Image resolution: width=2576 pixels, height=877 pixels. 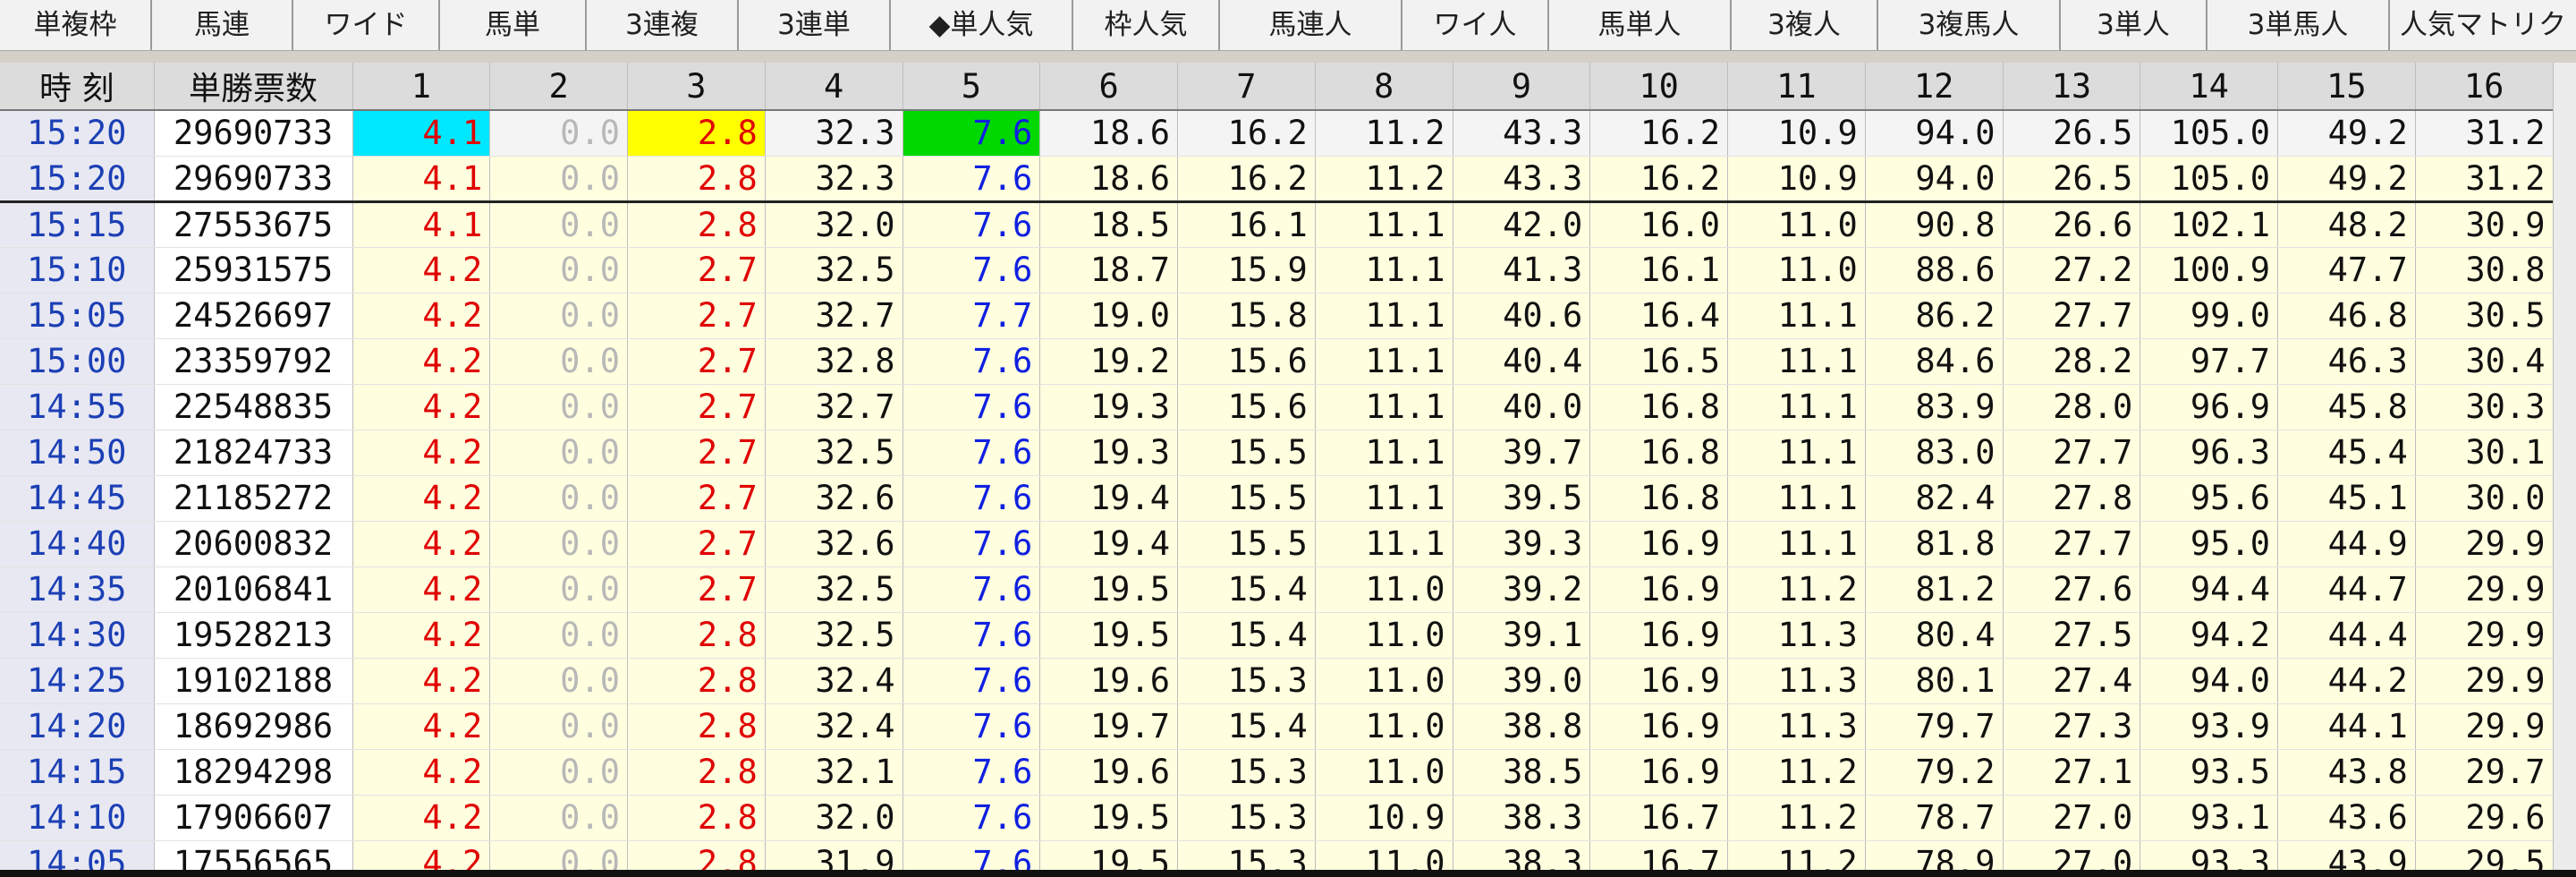 What do you see at coordinates (1108, 270) in the screenshot?
I see `odds-cell-horse-6: 18.7` at bounding box center [1108, 270].